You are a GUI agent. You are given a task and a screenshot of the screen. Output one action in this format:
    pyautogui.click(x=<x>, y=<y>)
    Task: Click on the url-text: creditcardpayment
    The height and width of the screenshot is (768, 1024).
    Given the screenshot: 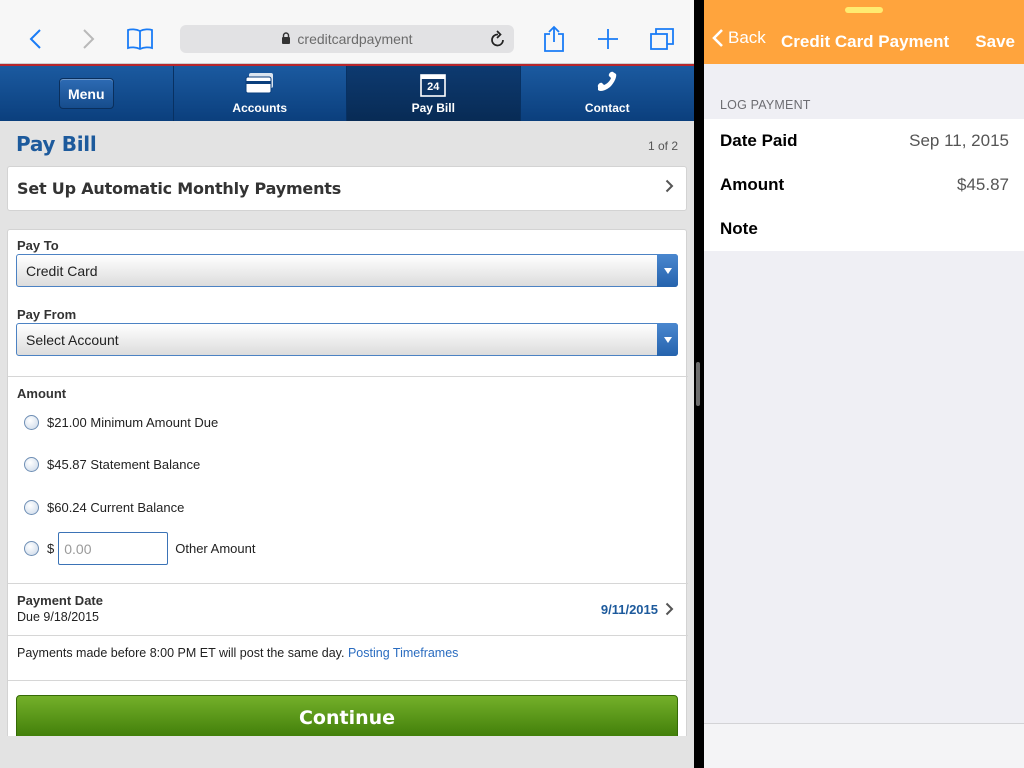 What is the action you would take?
    pyautogui.click(x=355, y=39)
    